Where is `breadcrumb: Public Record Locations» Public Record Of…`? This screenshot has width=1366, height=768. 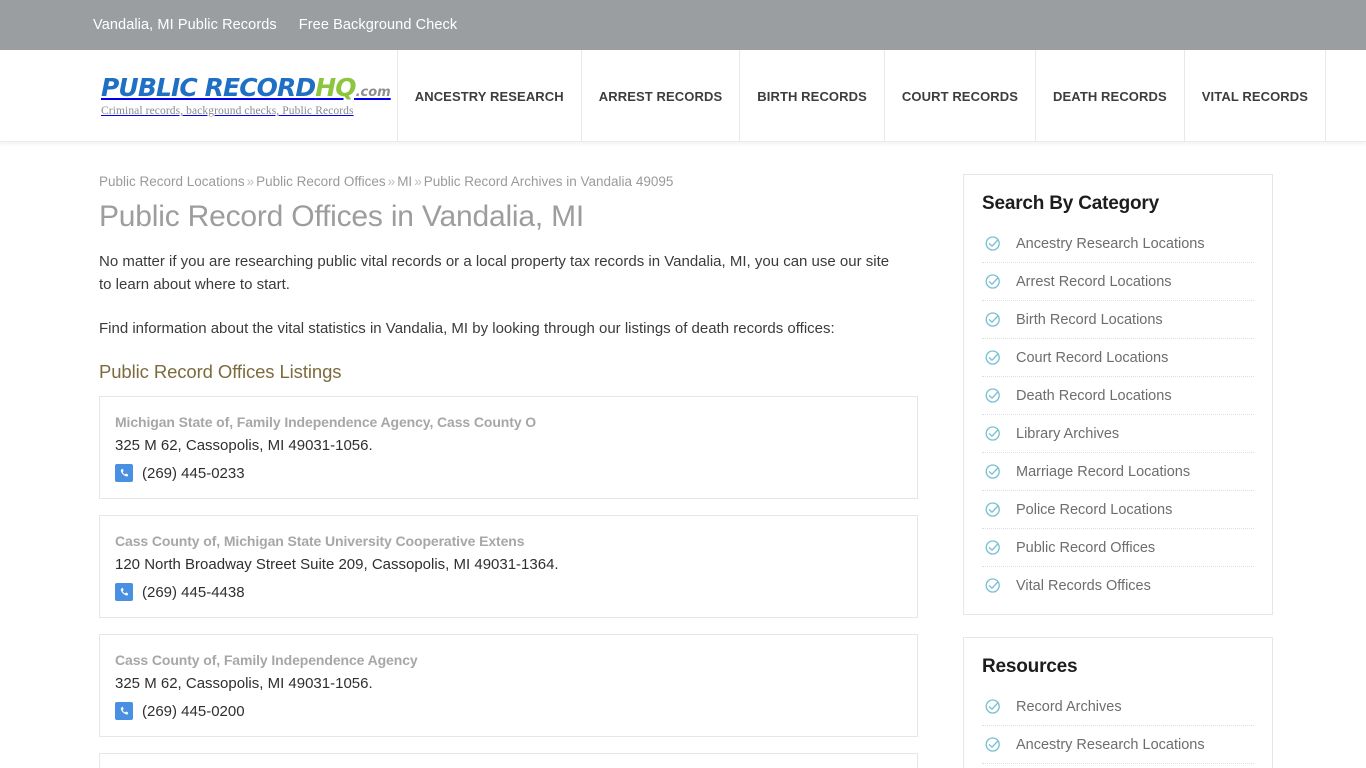
breadcrumb: Public Record Locations» Public Record Of… is located at coordinates (508, 181).